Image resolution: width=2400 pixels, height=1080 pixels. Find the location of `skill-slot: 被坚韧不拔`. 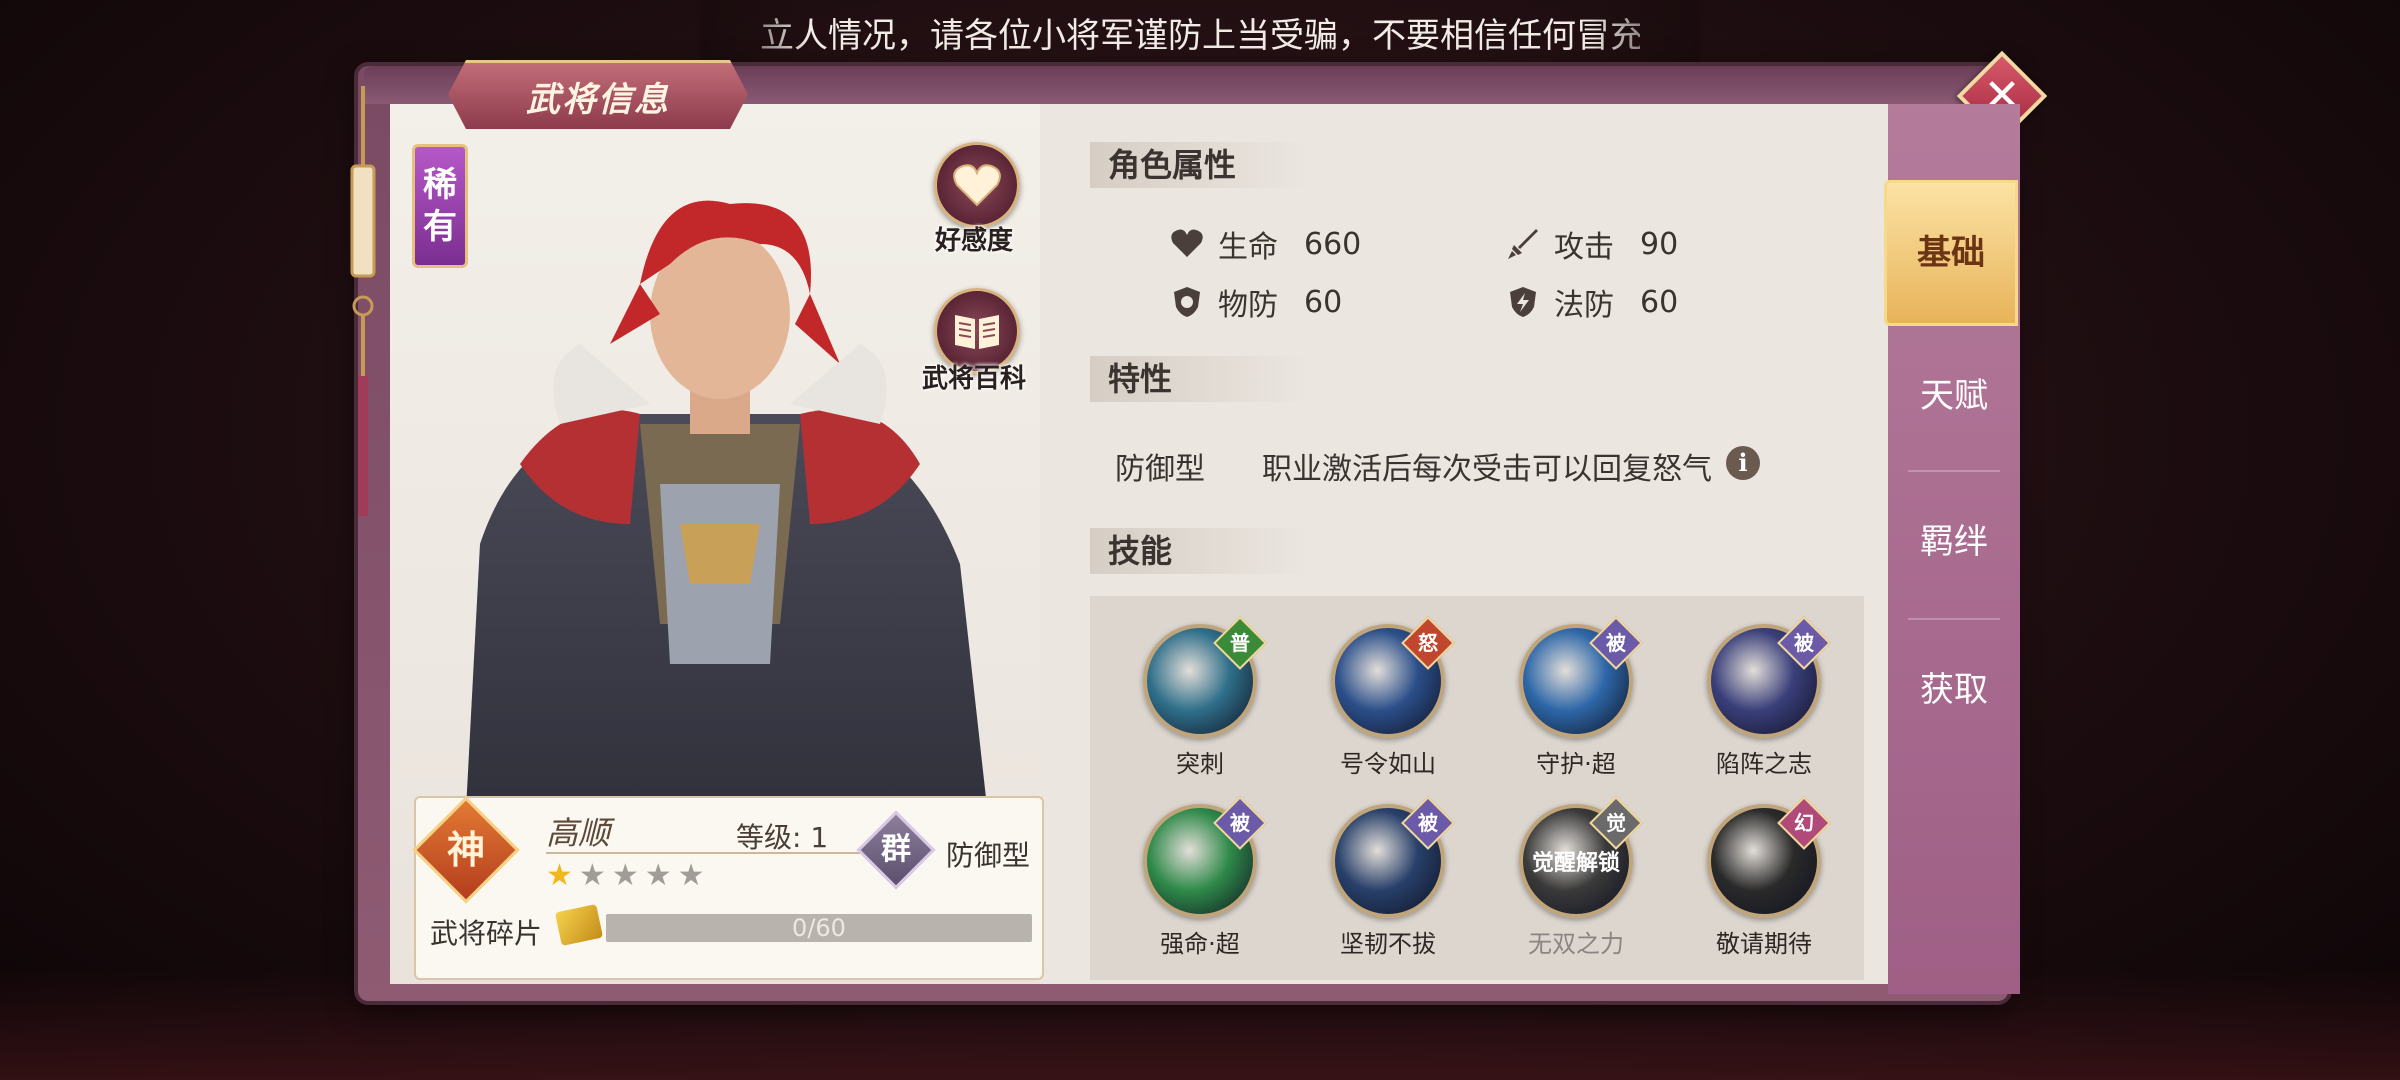

skill-slot: 被坚韧不拔 is located at coordinates (1388, 877).